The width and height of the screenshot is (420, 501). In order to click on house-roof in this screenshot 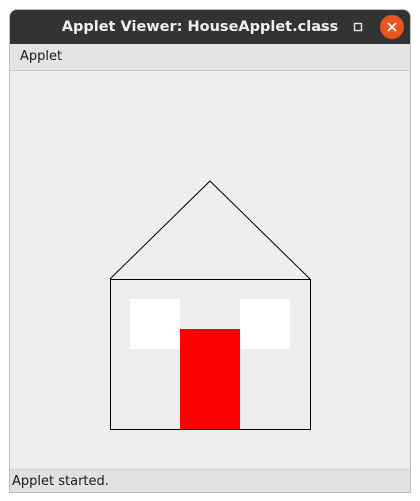, I will do `click(210, 230)`.